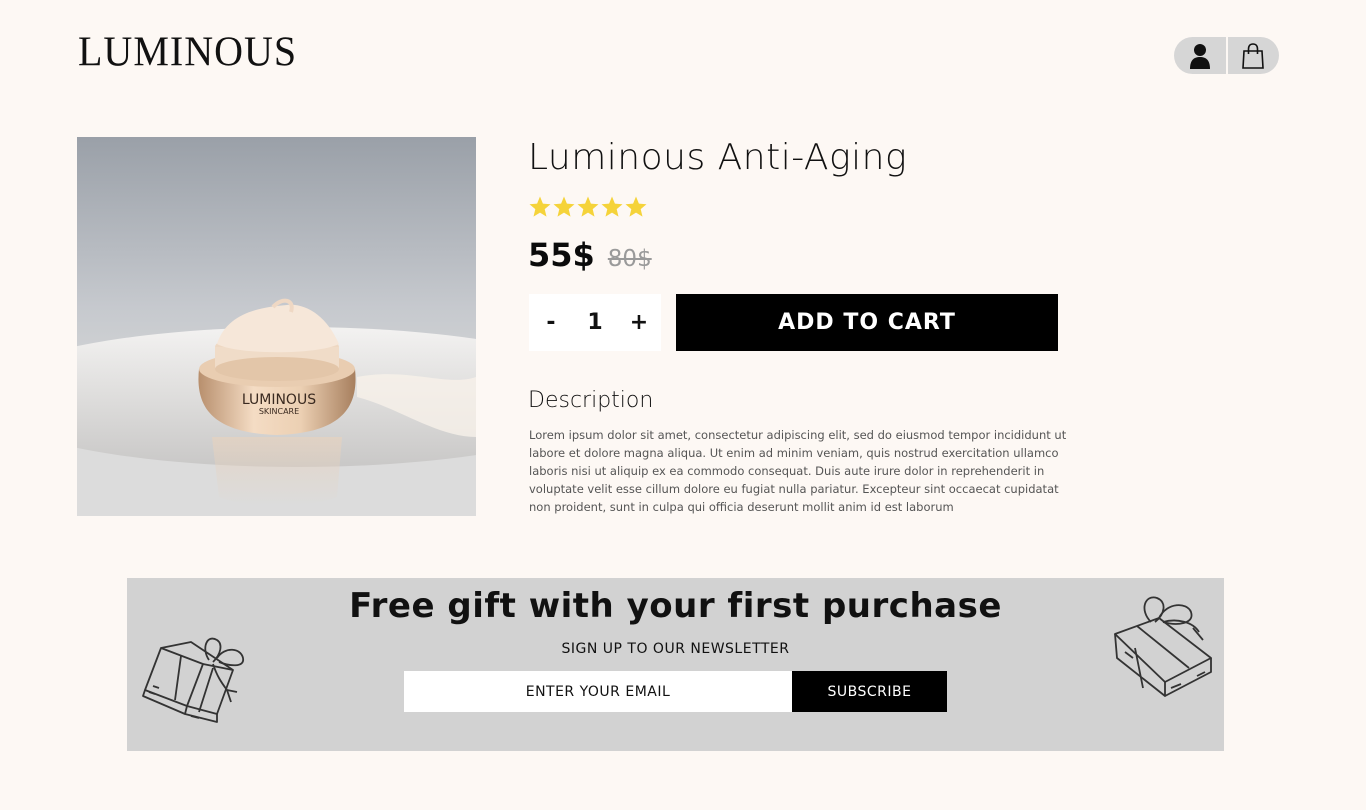  I want to click on newsletter-title: Free gift with your first purchase, so click(675, 606).